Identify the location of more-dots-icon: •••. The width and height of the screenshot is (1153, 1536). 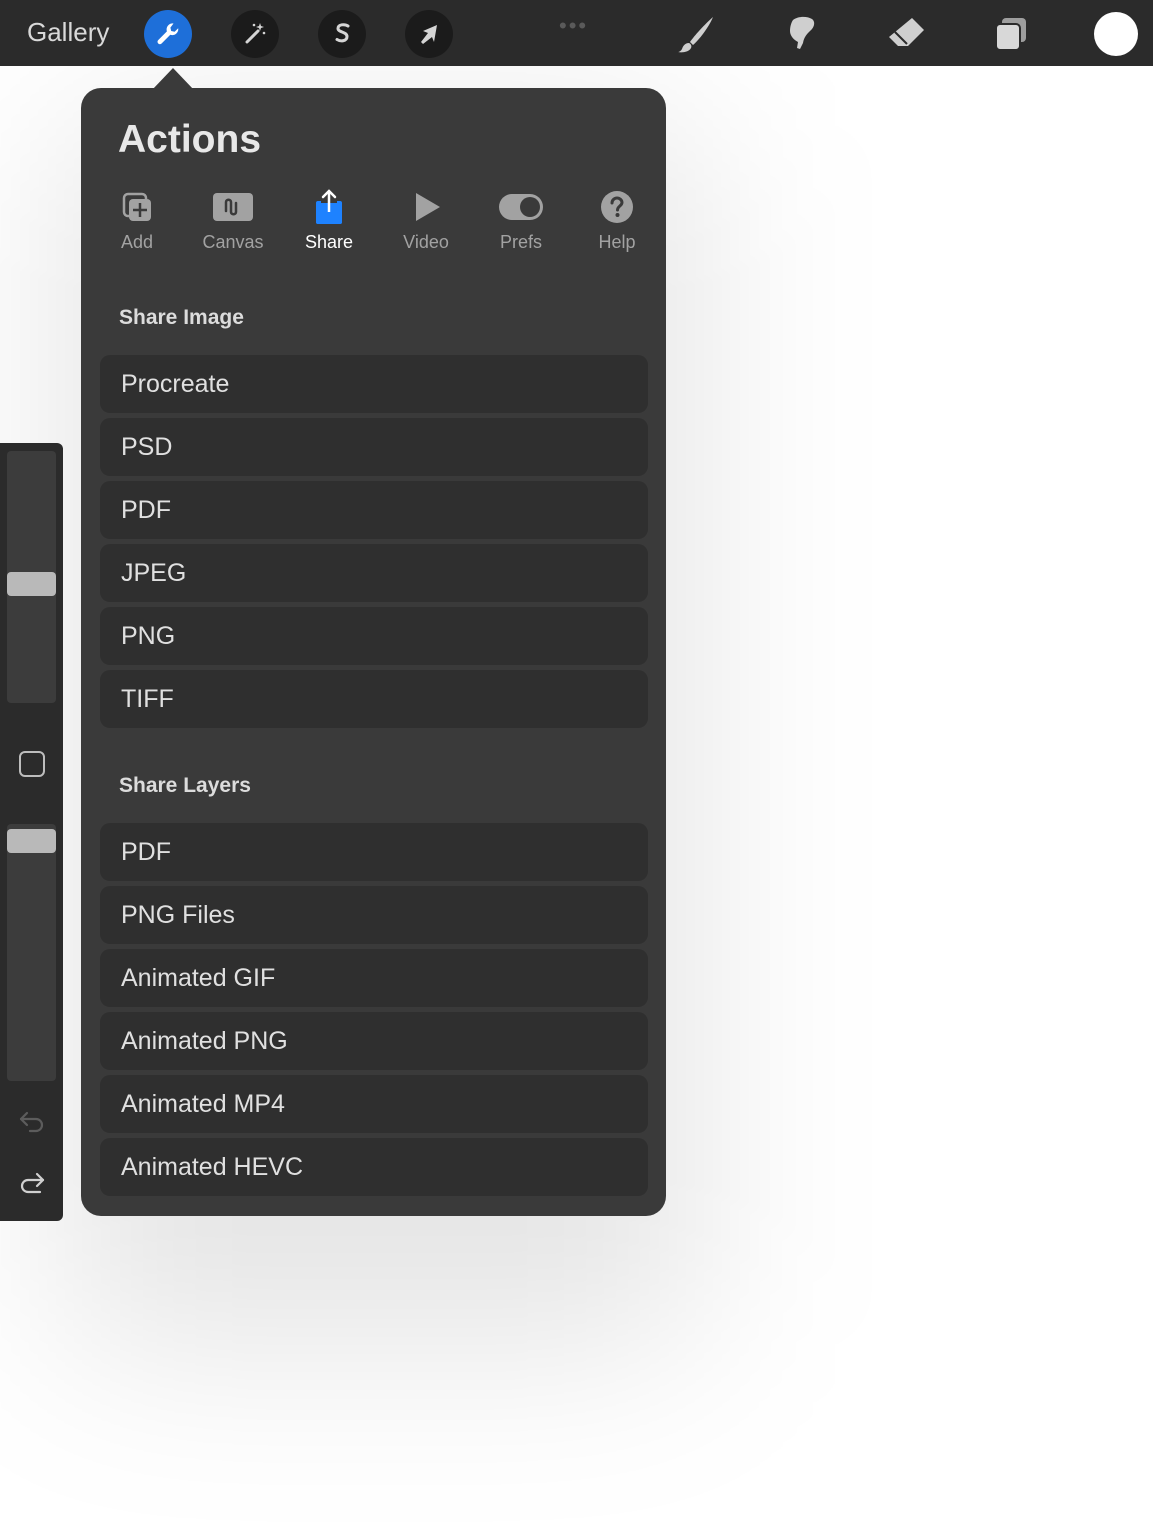
(573, 26).